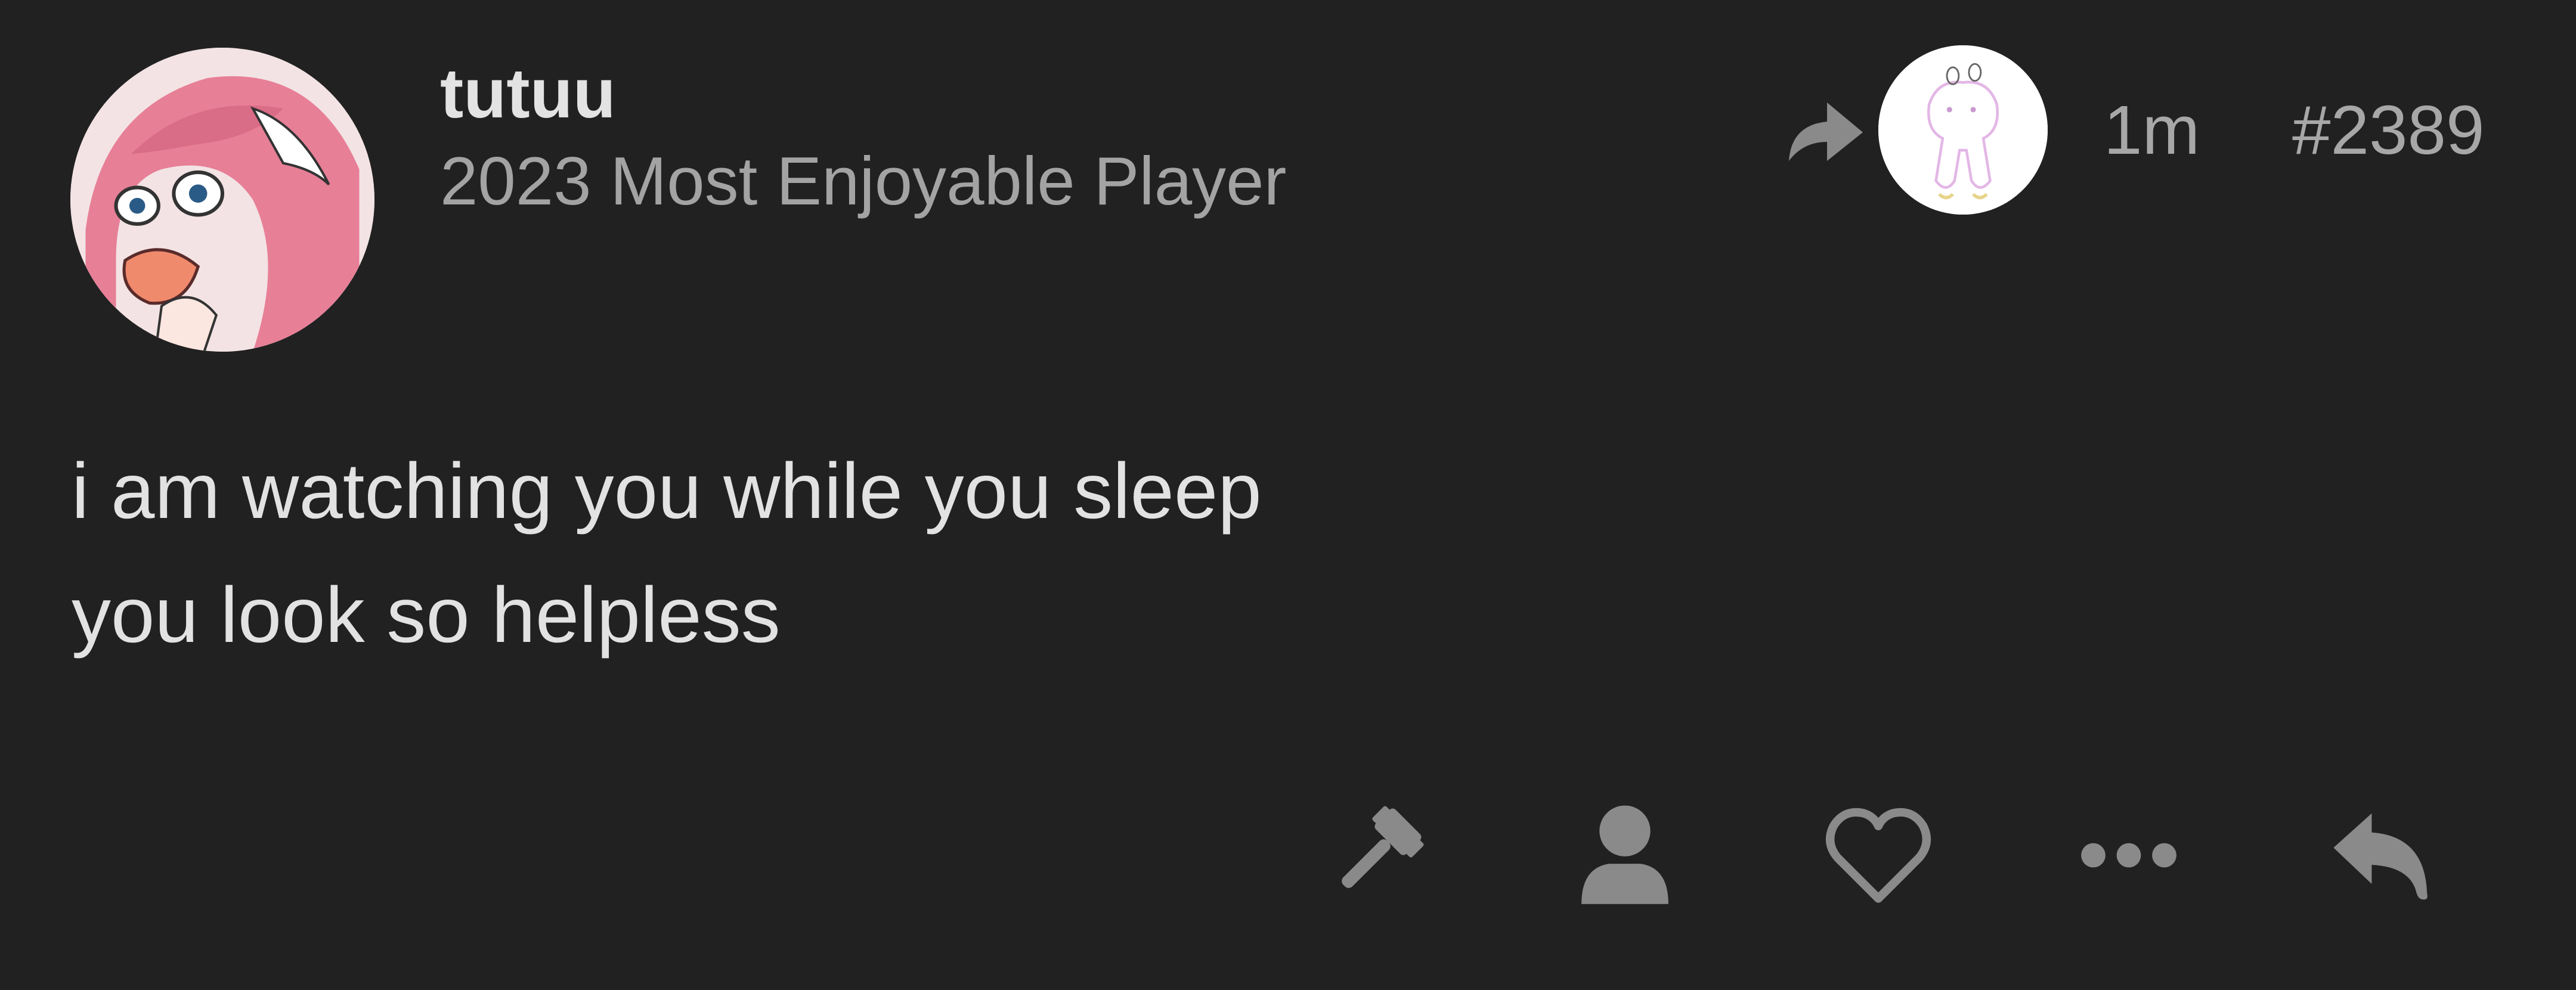 Image resolution: width=2576 pixels, height=990 pixels. What do you see at coordinates (2152, 130) in the screenshot?
I see `post-time: 1m` at bounding box center [2152, 130].